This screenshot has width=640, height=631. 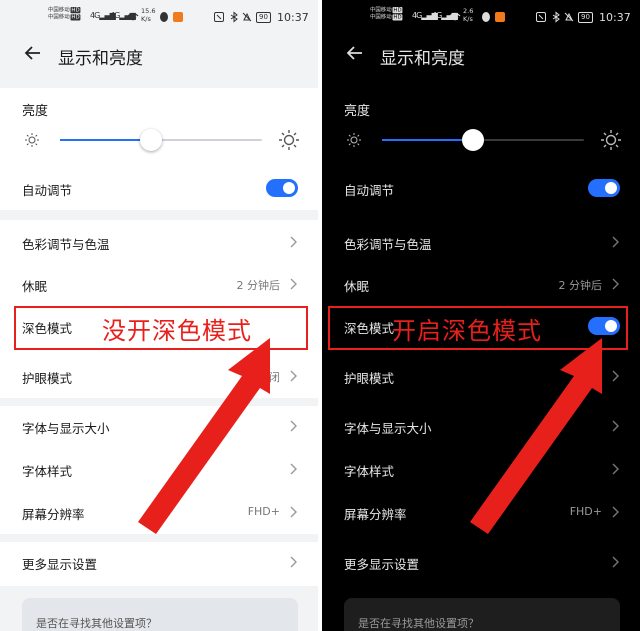 I want to click on network-speed: 2.6 K/s, so click(x=468, y=15).